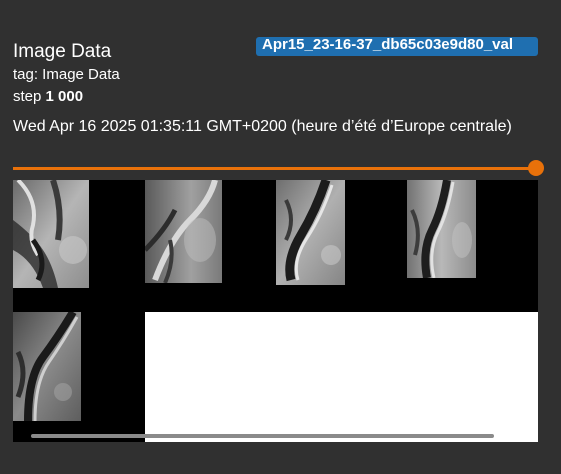 Image resolution: width=561 pixels, height=474 pixels. I want to click on slider-track, so click(273, 168).